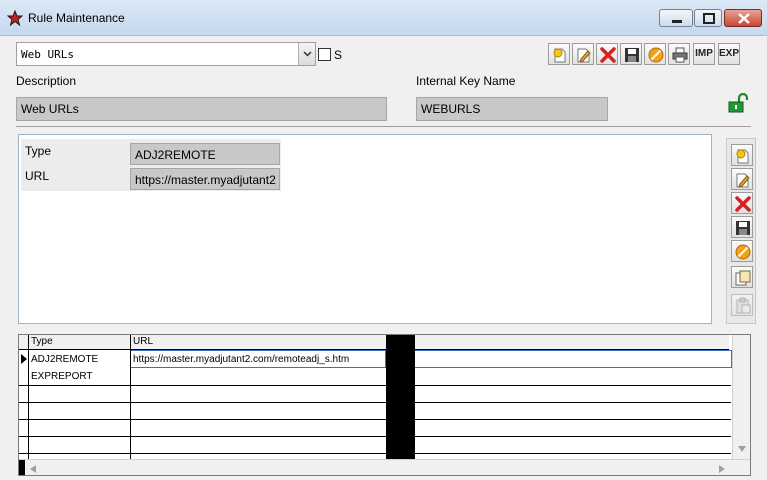  I want to click on unlock-icon, so click(738, 102).